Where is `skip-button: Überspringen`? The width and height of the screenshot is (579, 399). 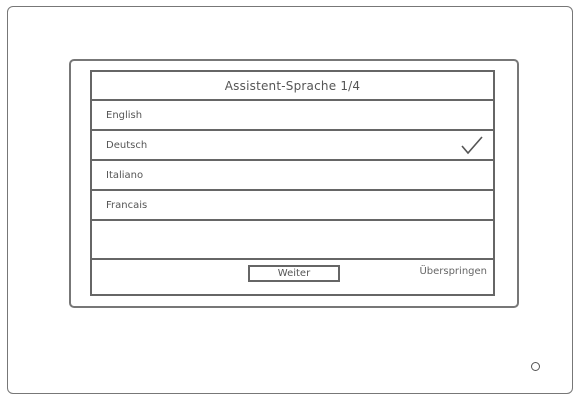
skip-button: Überspringen is located at coordinates (453, 271).